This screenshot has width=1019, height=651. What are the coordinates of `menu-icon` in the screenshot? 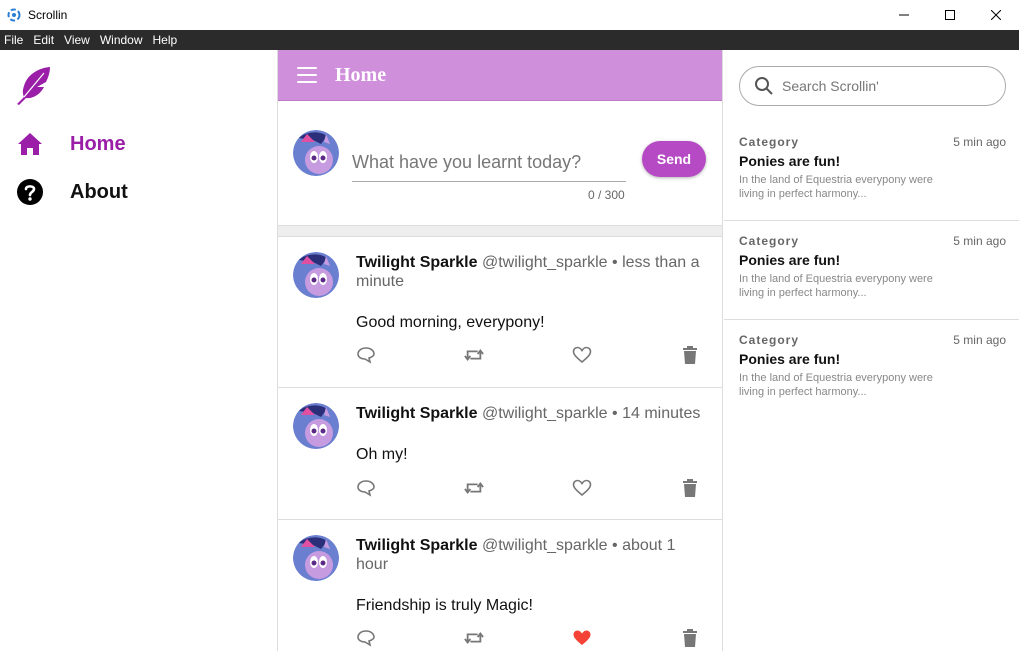 It's located at (307, 75).